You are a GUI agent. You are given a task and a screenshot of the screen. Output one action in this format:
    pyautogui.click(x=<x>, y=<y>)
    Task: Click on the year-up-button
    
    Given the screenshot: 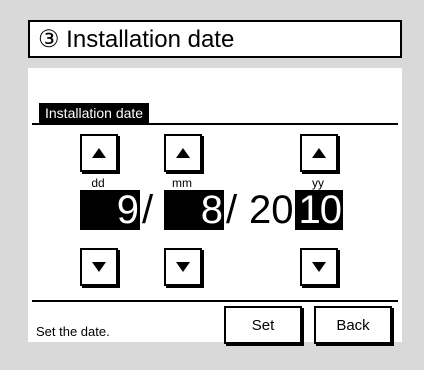 What is the action you would take?
    pyautogui.click(x=319, y=153)
    